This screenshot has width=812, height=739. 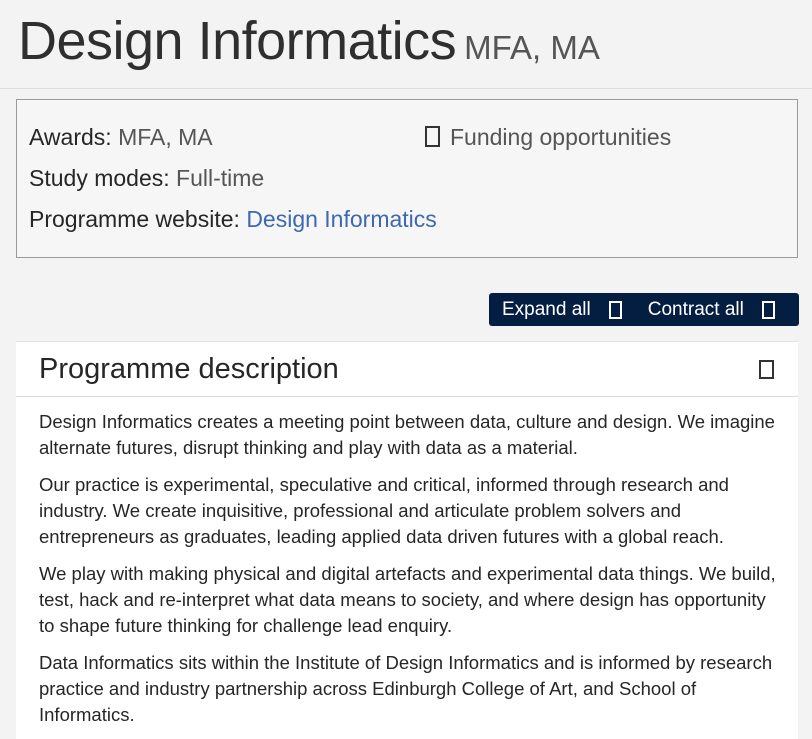 What do you see at coordinates (70, 137) in the screenshot?
I see `awards-label: Awards:` at bounding box center [70, 137].